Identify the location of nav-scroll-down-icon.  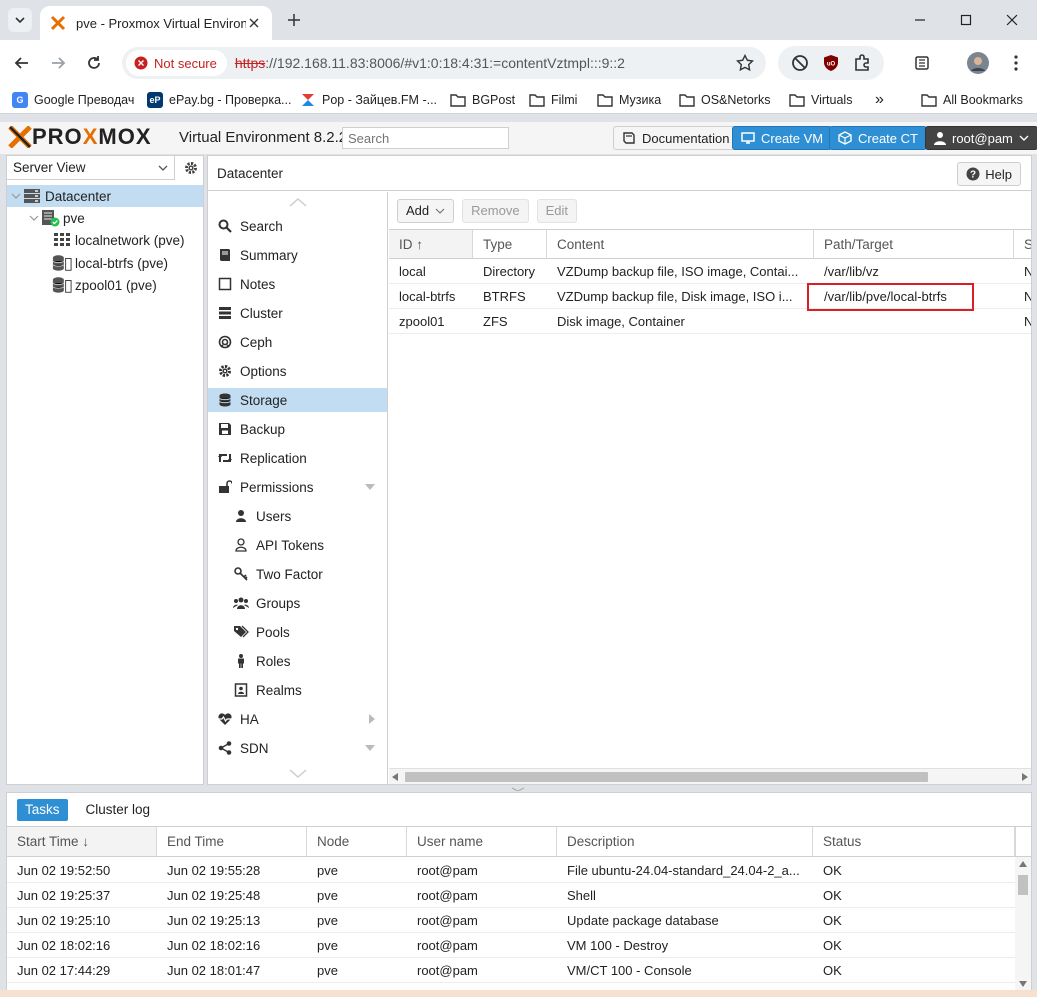
(297, 774).